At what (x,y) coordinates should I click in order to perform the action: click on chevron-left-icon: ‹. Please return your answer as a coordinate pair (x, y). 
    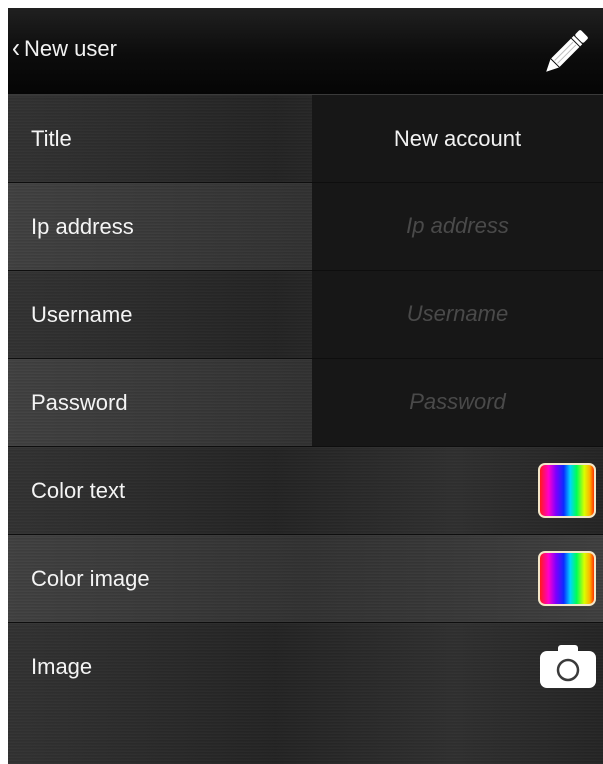
    Looking at the image, I should click on (16, 48).